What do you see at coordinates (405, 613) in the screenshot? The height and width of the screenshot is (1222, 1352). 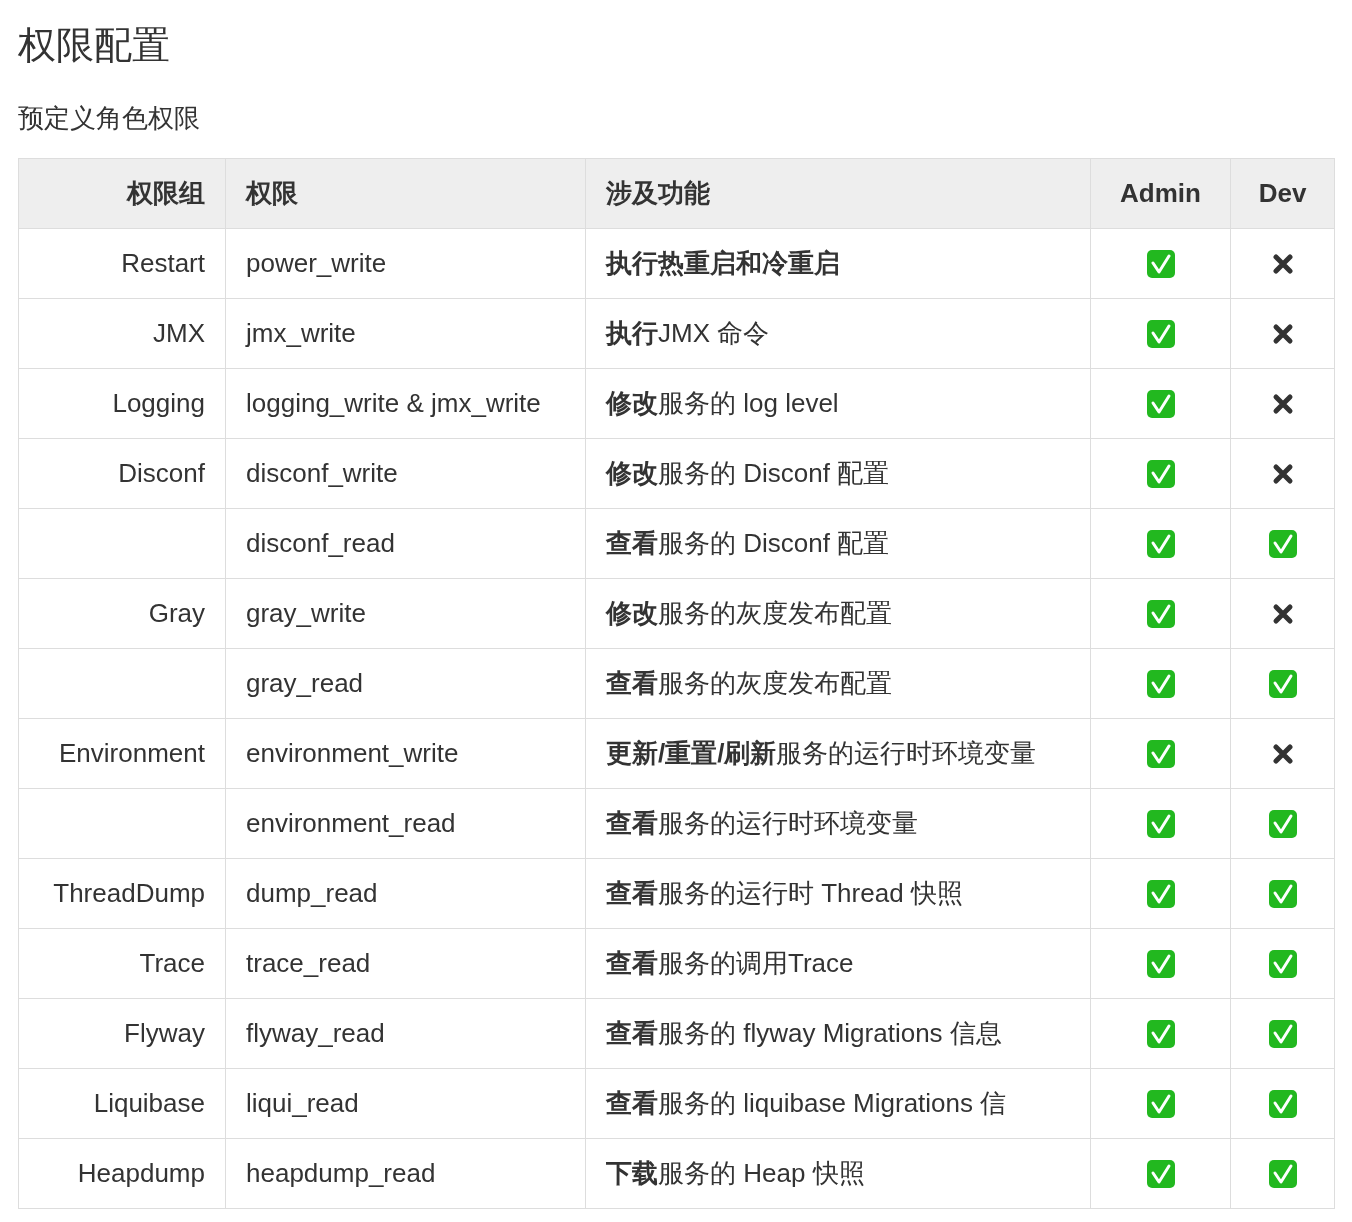 I see `table-cell: gray_write` at bounding box center [405, 613].